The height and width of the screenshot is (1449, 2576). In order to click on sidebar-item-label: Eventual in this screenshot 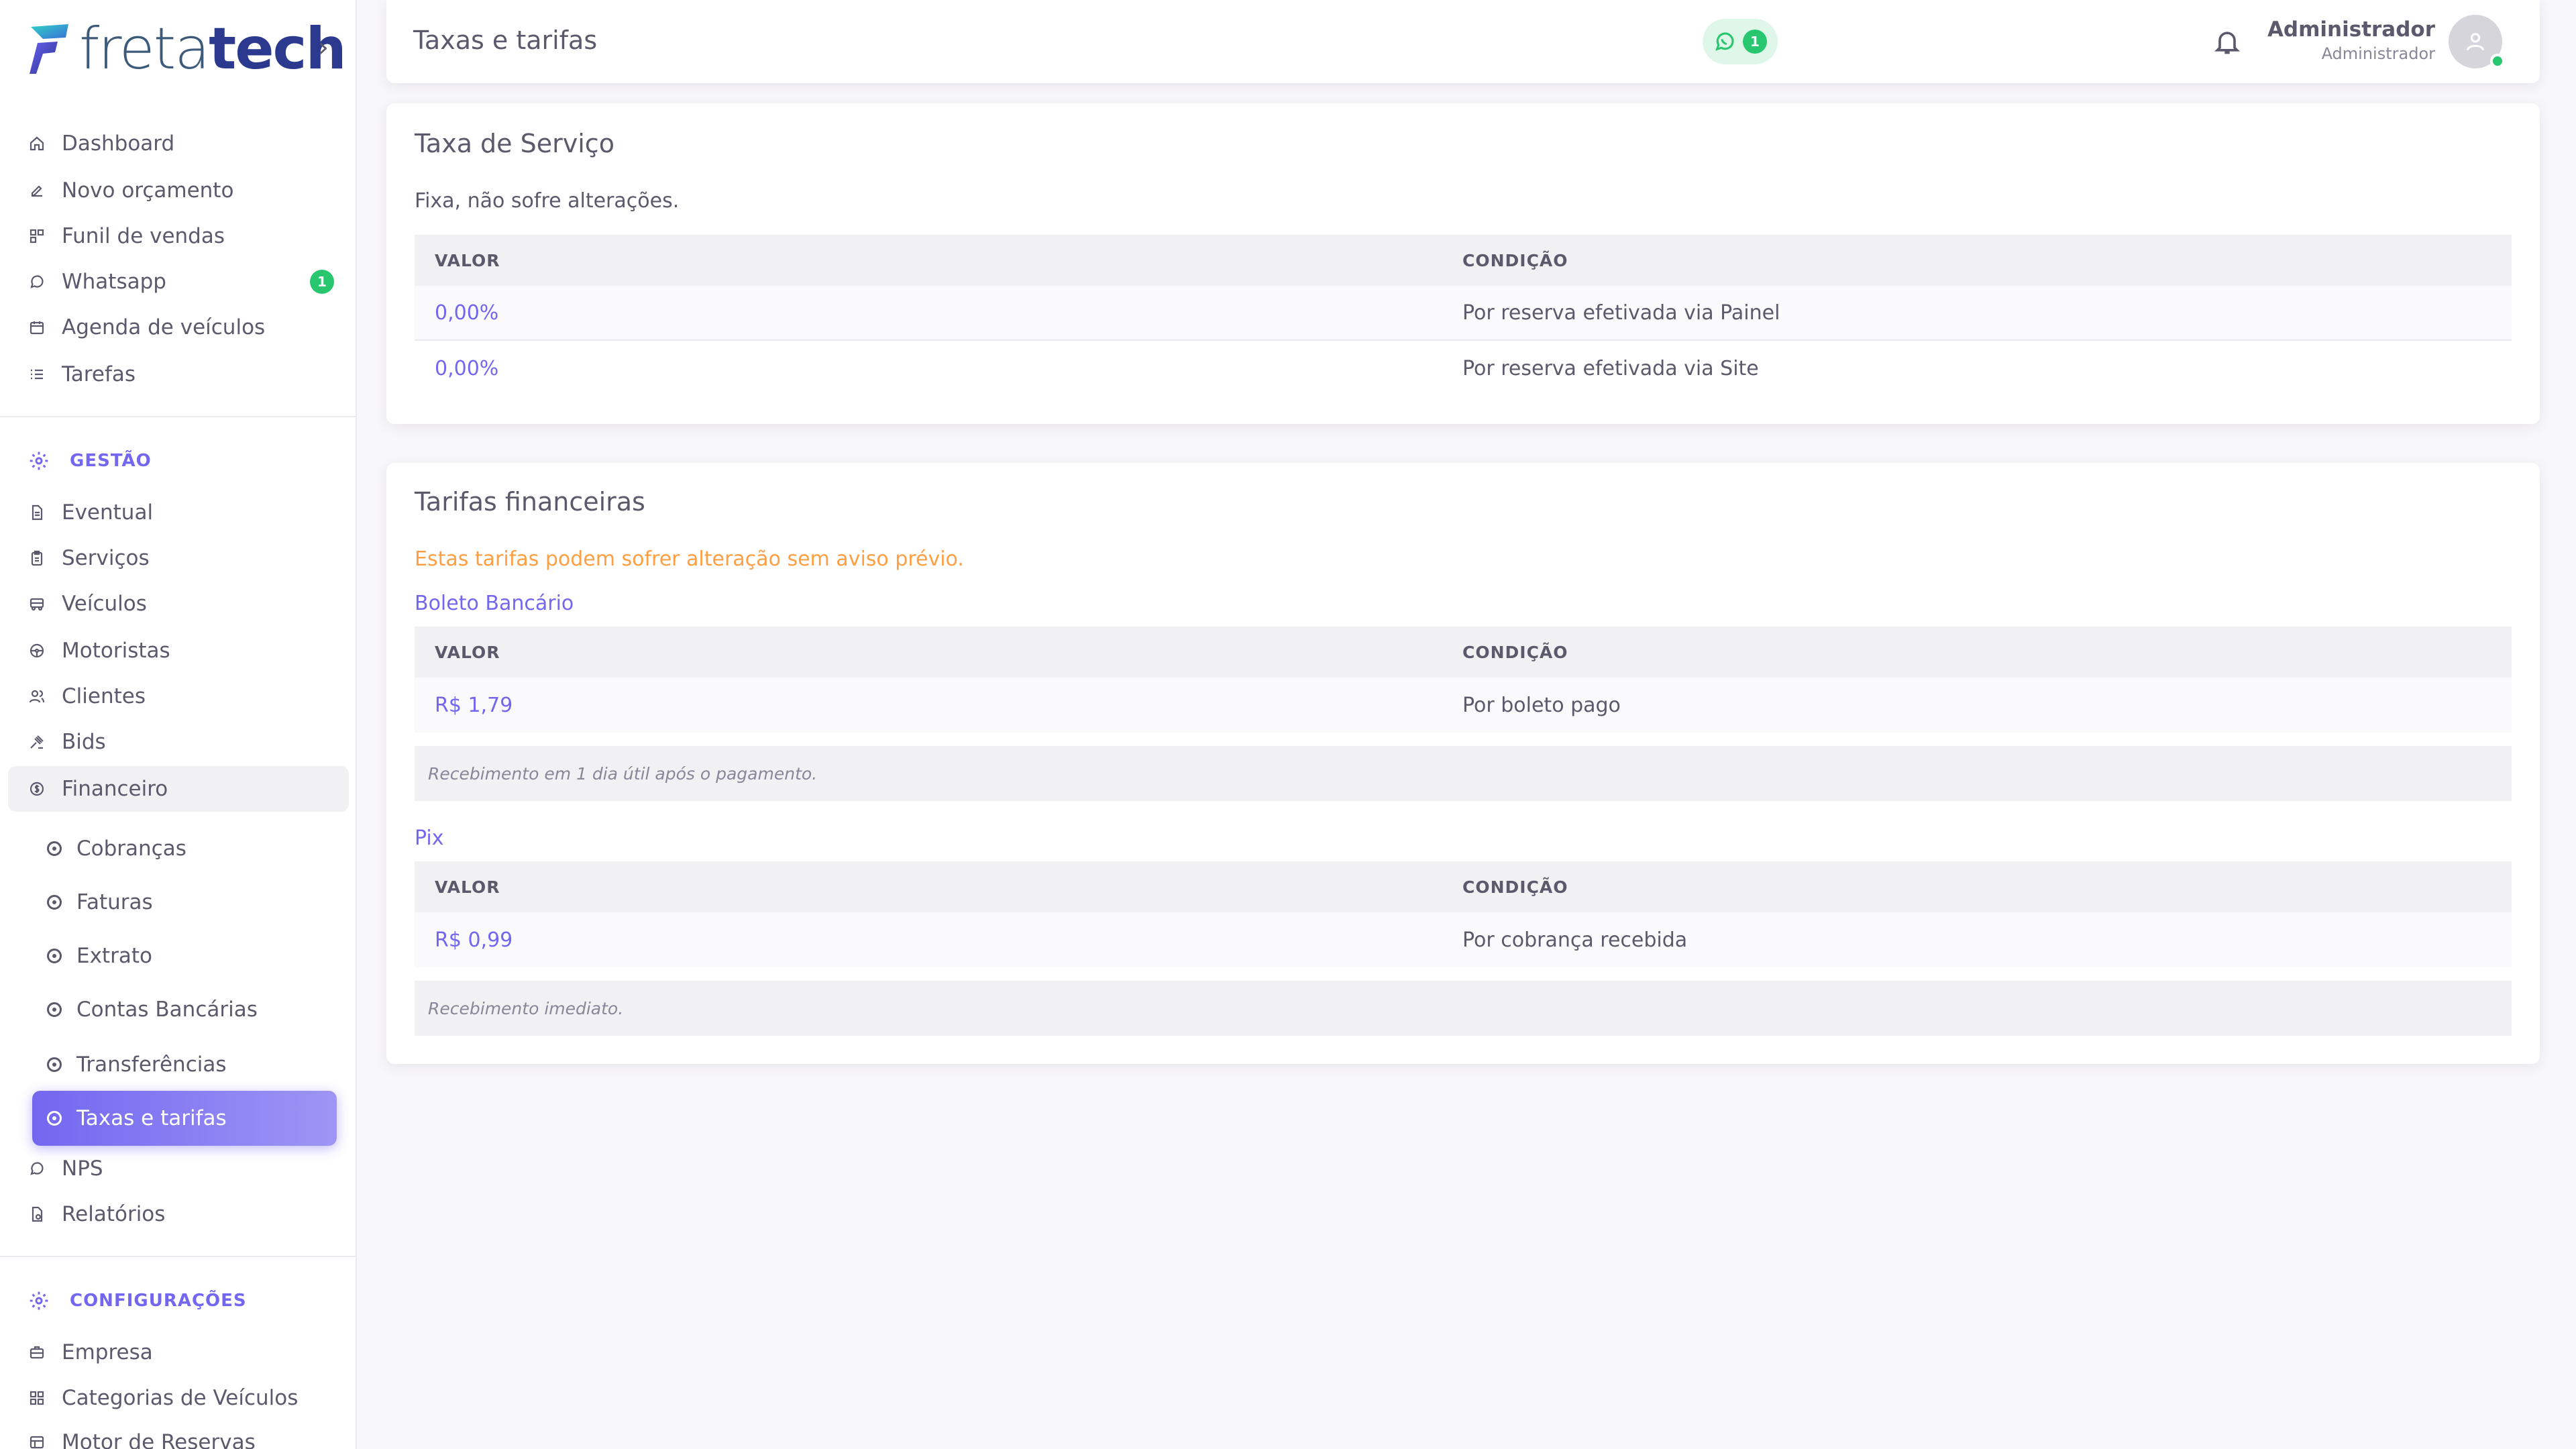, I will do `click(108, 512)`.